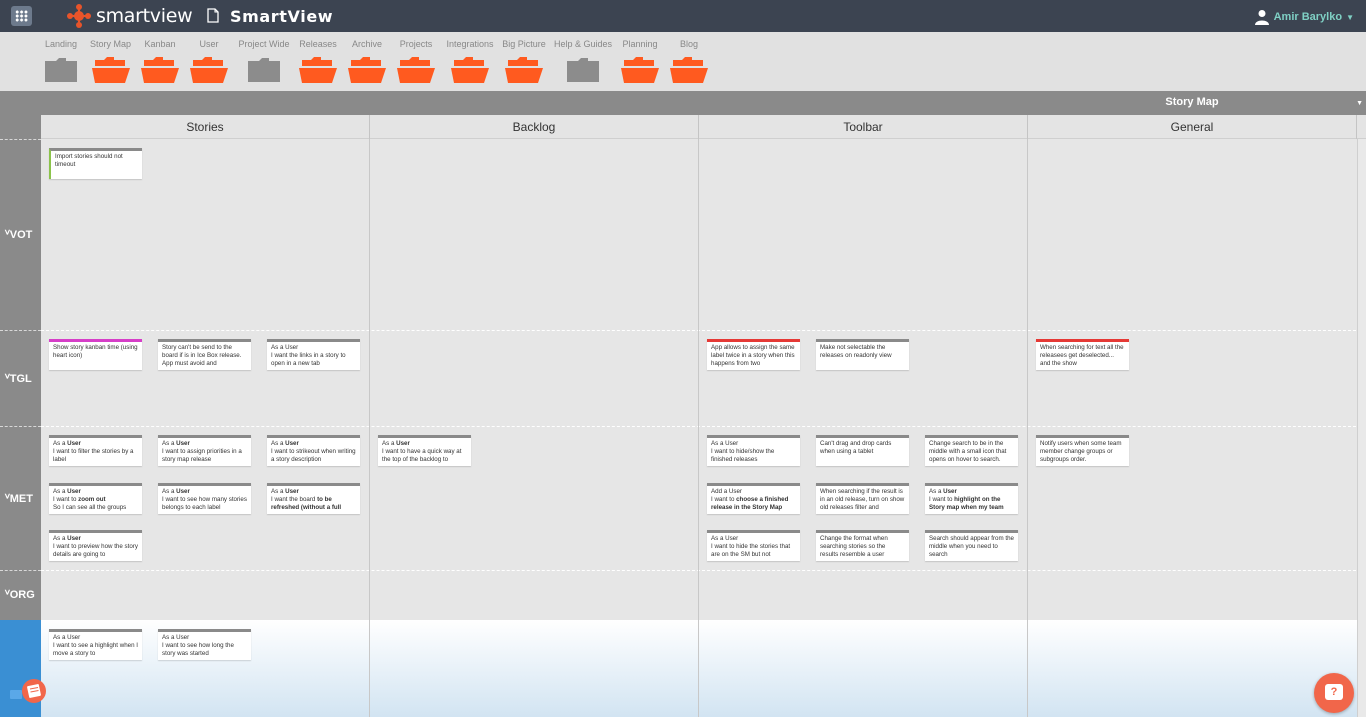 This screenshot has height=717, width=1366. I want to click on row-label-met: ⱽMET, so click(20, 498).